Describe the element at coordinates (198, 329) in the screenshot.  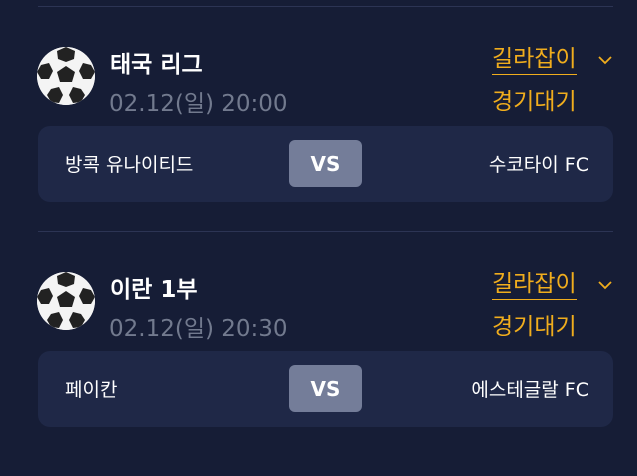
I see `match-datetime: 02.12(일) 20:30` at that location.